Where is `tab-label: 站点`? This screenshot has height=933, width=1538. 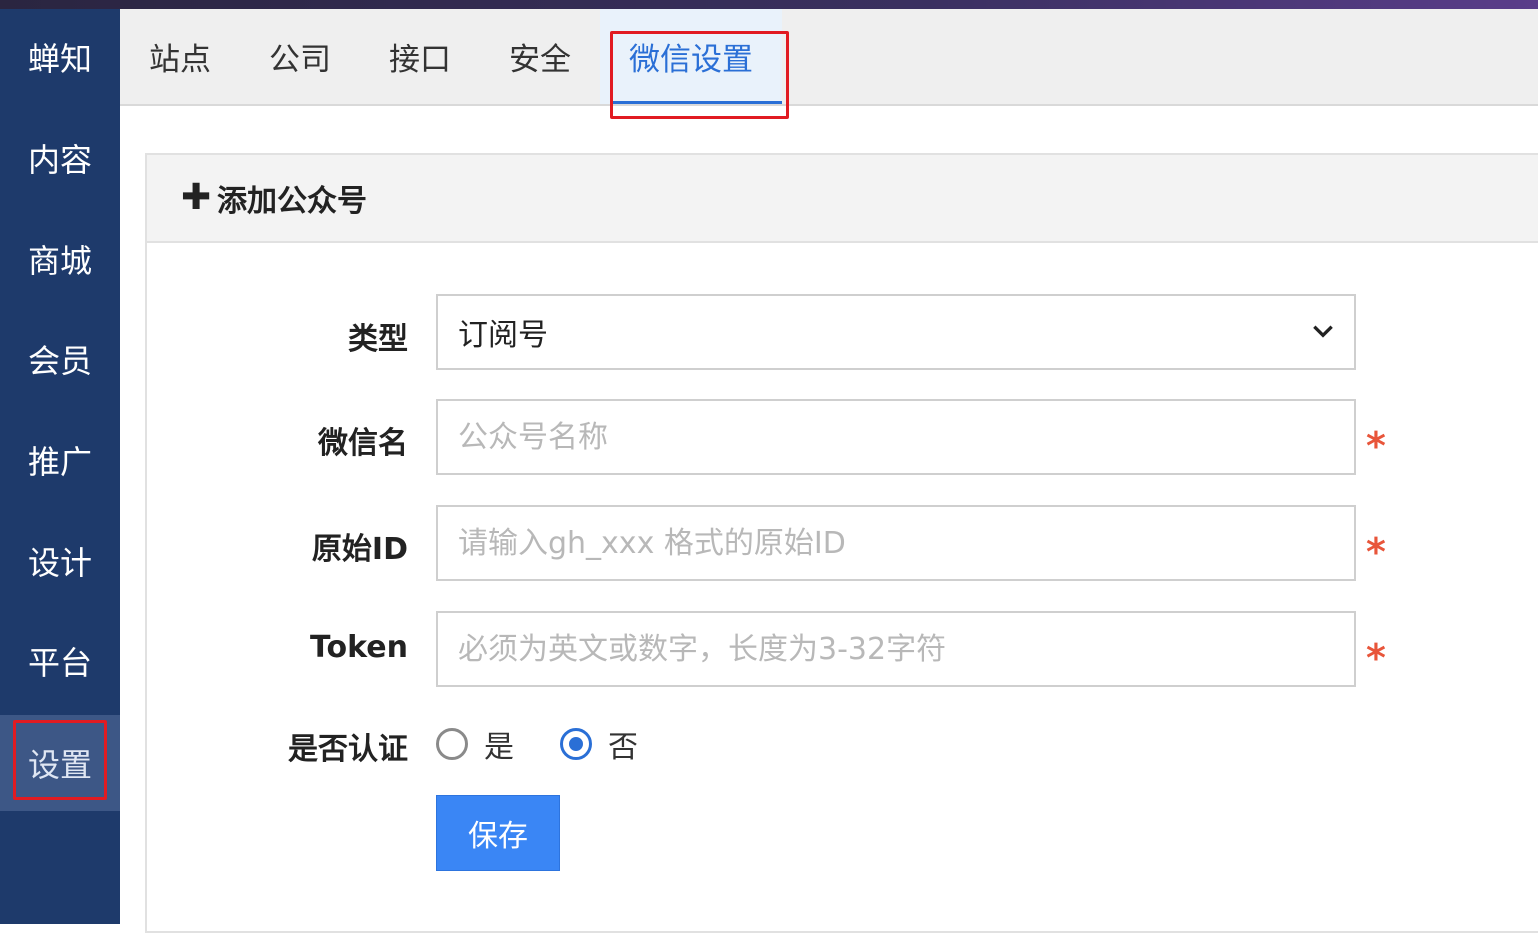
tab-label: 站点 is located at coordinates (180, 60).